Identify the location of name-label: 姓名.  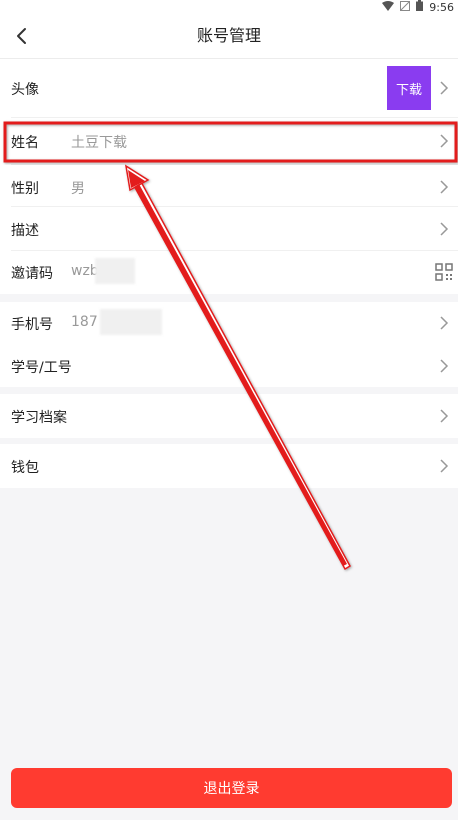
(25, 143).